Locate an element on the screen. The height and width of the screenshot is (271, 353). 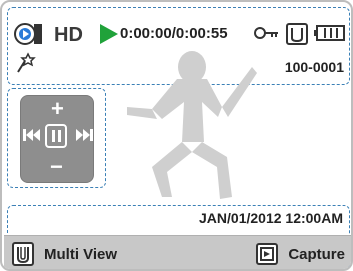
info-row: 100-0001 is located at coordinates (179, 64).